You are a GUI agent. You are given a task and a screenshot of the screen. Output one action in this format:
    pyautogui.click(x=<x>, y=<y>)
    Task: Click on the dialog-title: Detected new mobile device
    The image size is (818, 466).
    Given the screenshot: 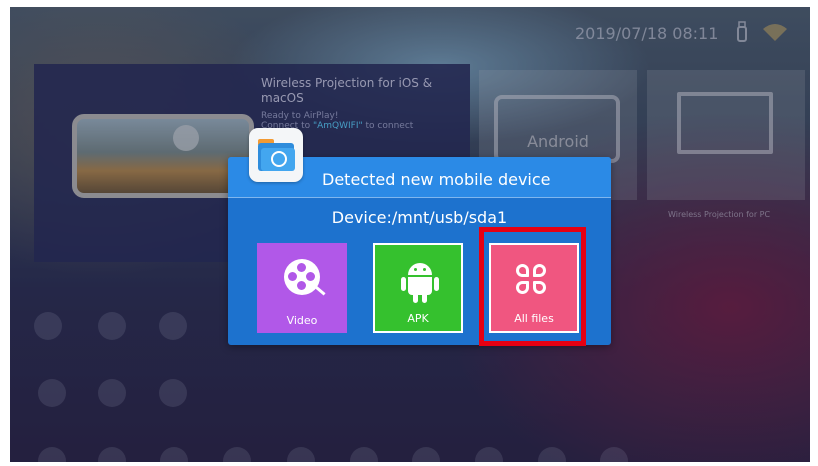 What is the action you would take?
    pyautogui.click(x=436, y=179)
    